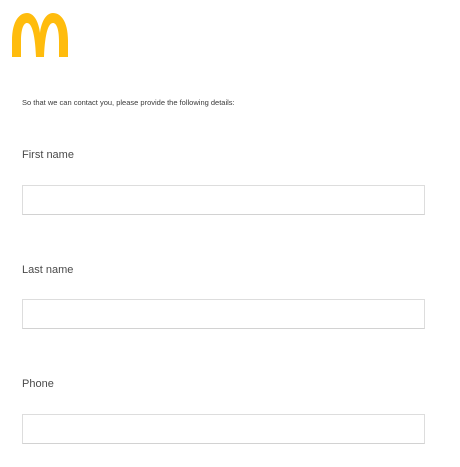 This screenshot has width=460, height=467. What do you see at coordinates (223, 411) in the screenshot?
I see `phone-field-group: Phone` at bounding box center [223, 411].